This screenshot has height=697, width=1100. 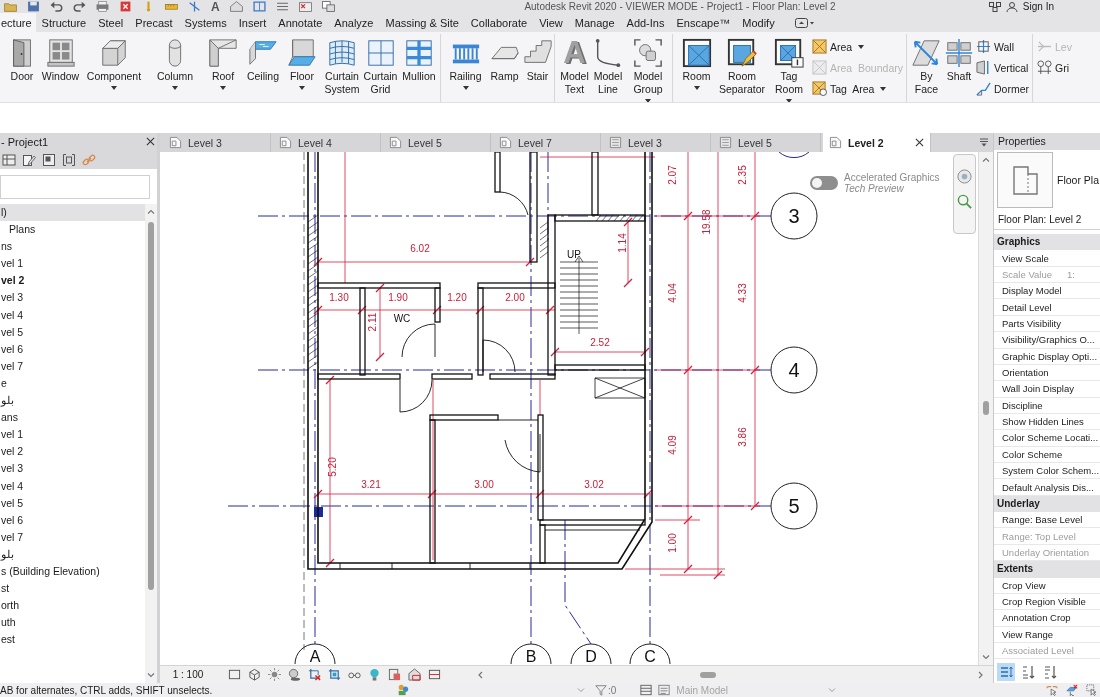 I want to click on print-icon, so click(x=102, y=6).